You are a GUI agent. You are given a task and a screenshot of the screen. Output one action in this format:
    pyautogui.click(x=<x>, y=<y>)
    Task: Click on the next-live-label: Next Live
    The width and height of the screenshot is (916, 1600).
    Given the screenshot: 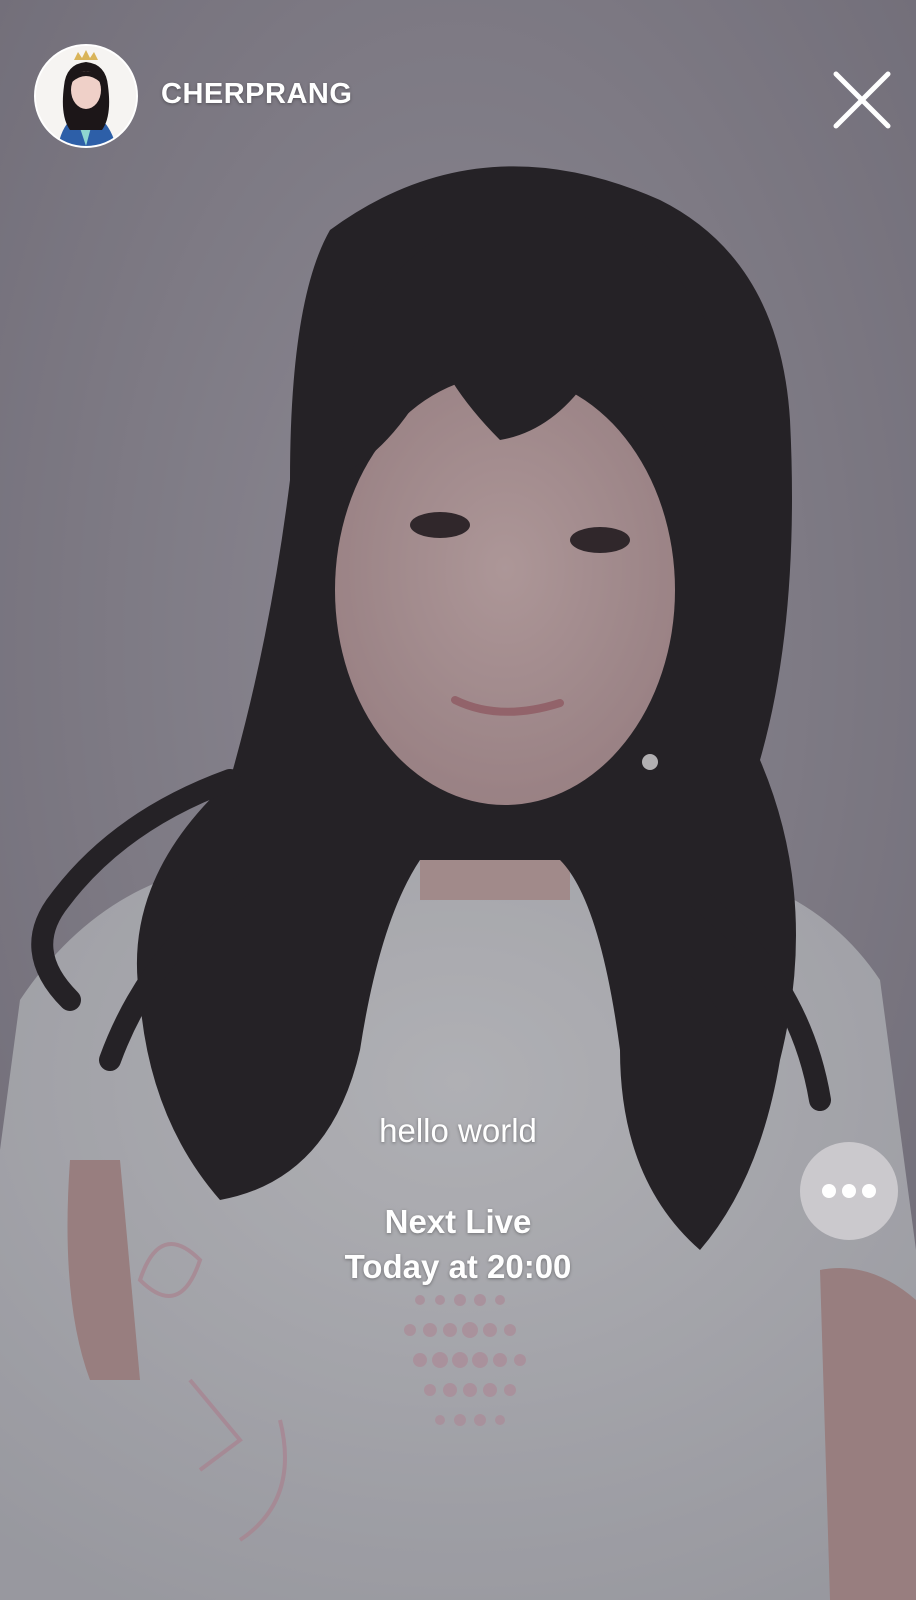 What is the action you would take?
    pyautogui.click(x=458, y=1221)
    